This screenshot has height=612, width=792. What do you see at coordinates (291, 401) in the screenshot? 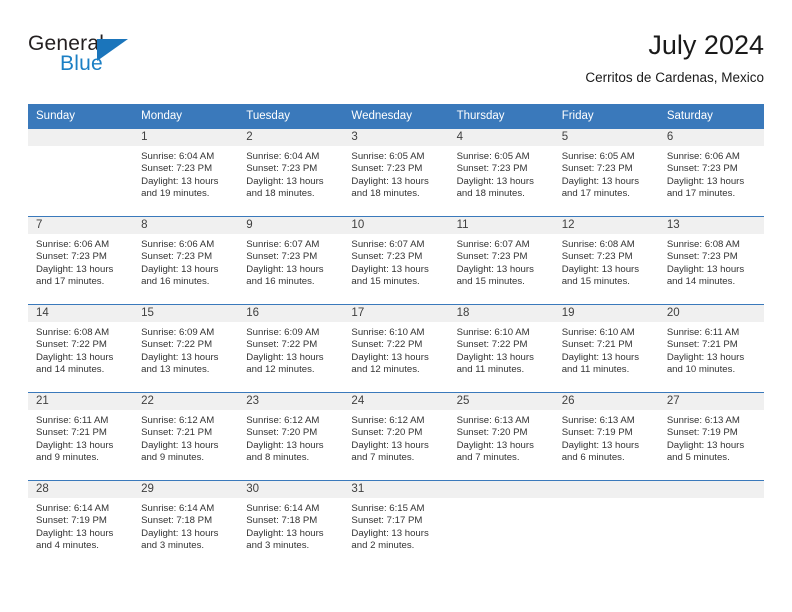
I see `day-number: 23` at bounding box center [291, 401].